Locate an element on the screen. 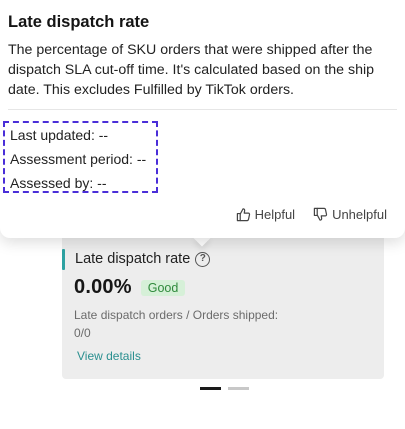  orders-label: Late dispatch orders / Orders shipped: is located at coordinates (176, 315).